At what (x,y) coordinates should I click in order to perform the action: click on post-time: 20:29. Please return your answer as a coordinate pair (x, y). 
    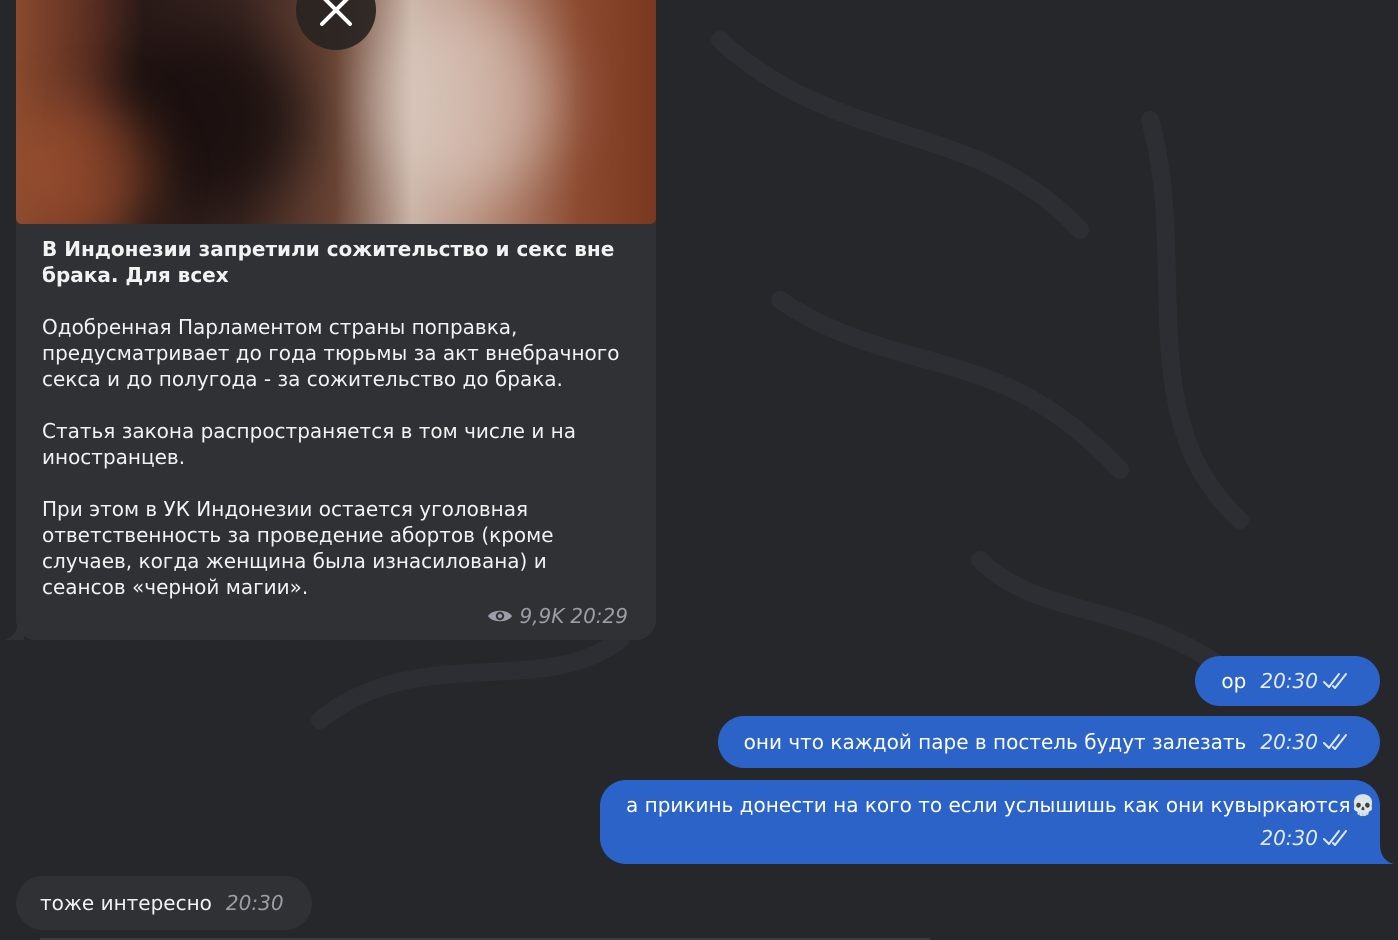
    Looking at the image, I should click on (599, 616).